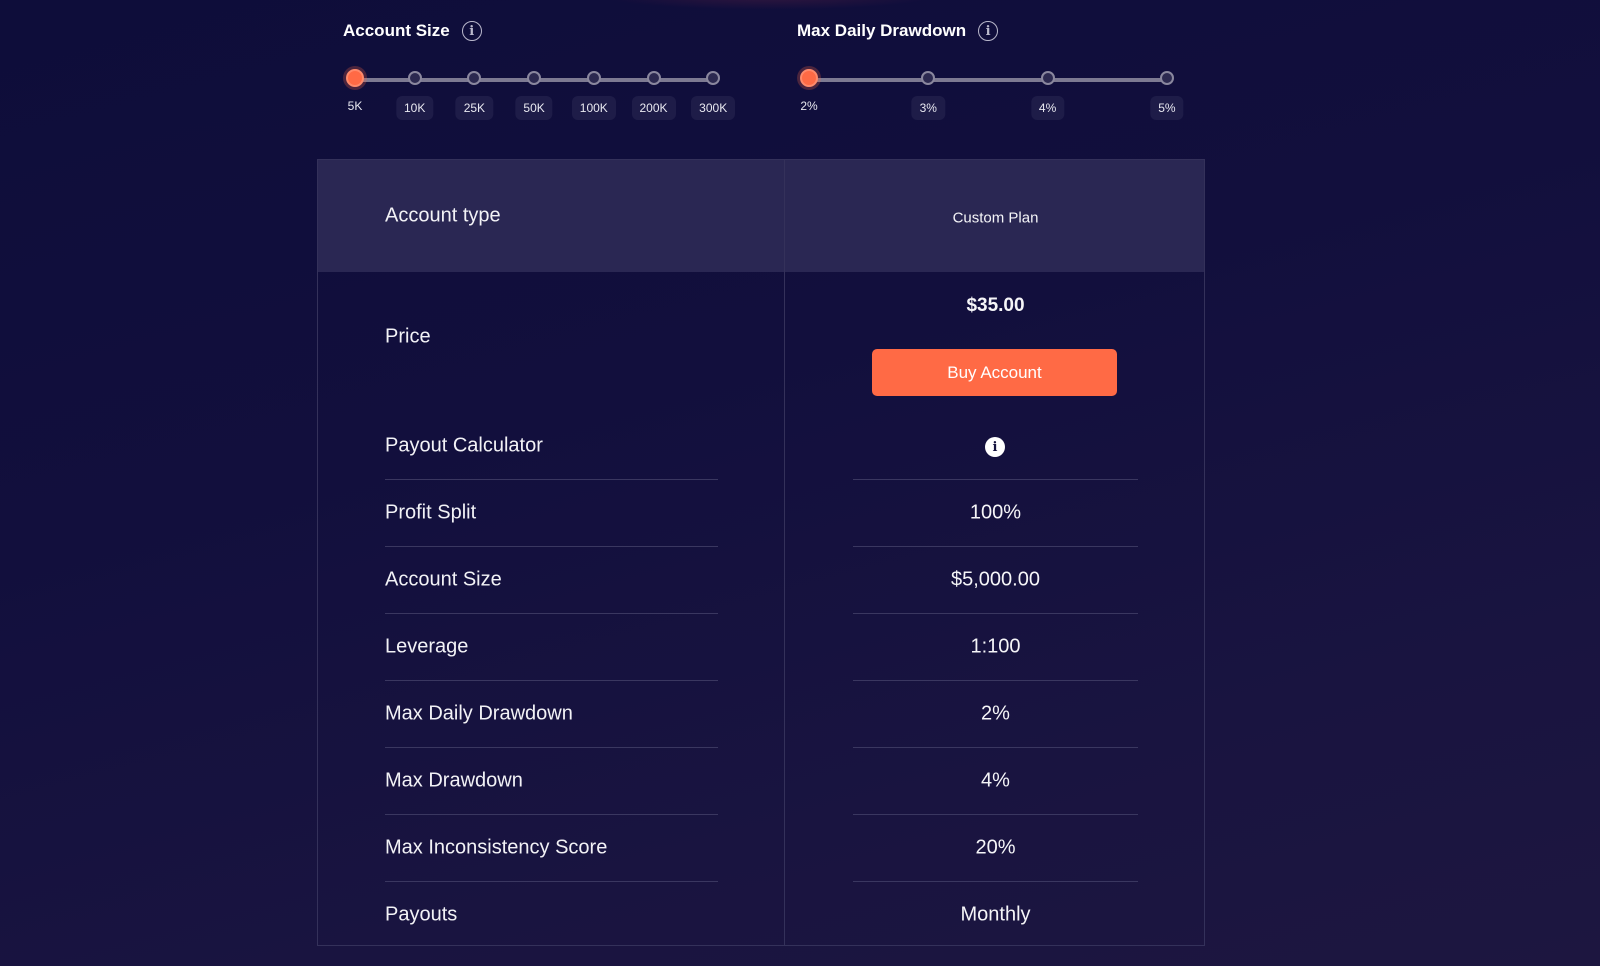  Describe the element at coordinates (471, 31) in the screenshot. I see `account-size-info-icon: i` at that location.